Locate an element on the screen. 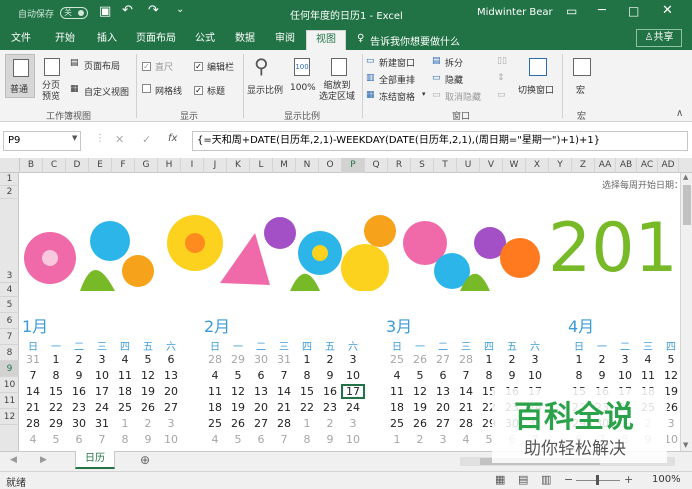 Image resolution: width=692 pixels, height=489 pixels. day-cell: 31 is located at coordinates (33, 359).